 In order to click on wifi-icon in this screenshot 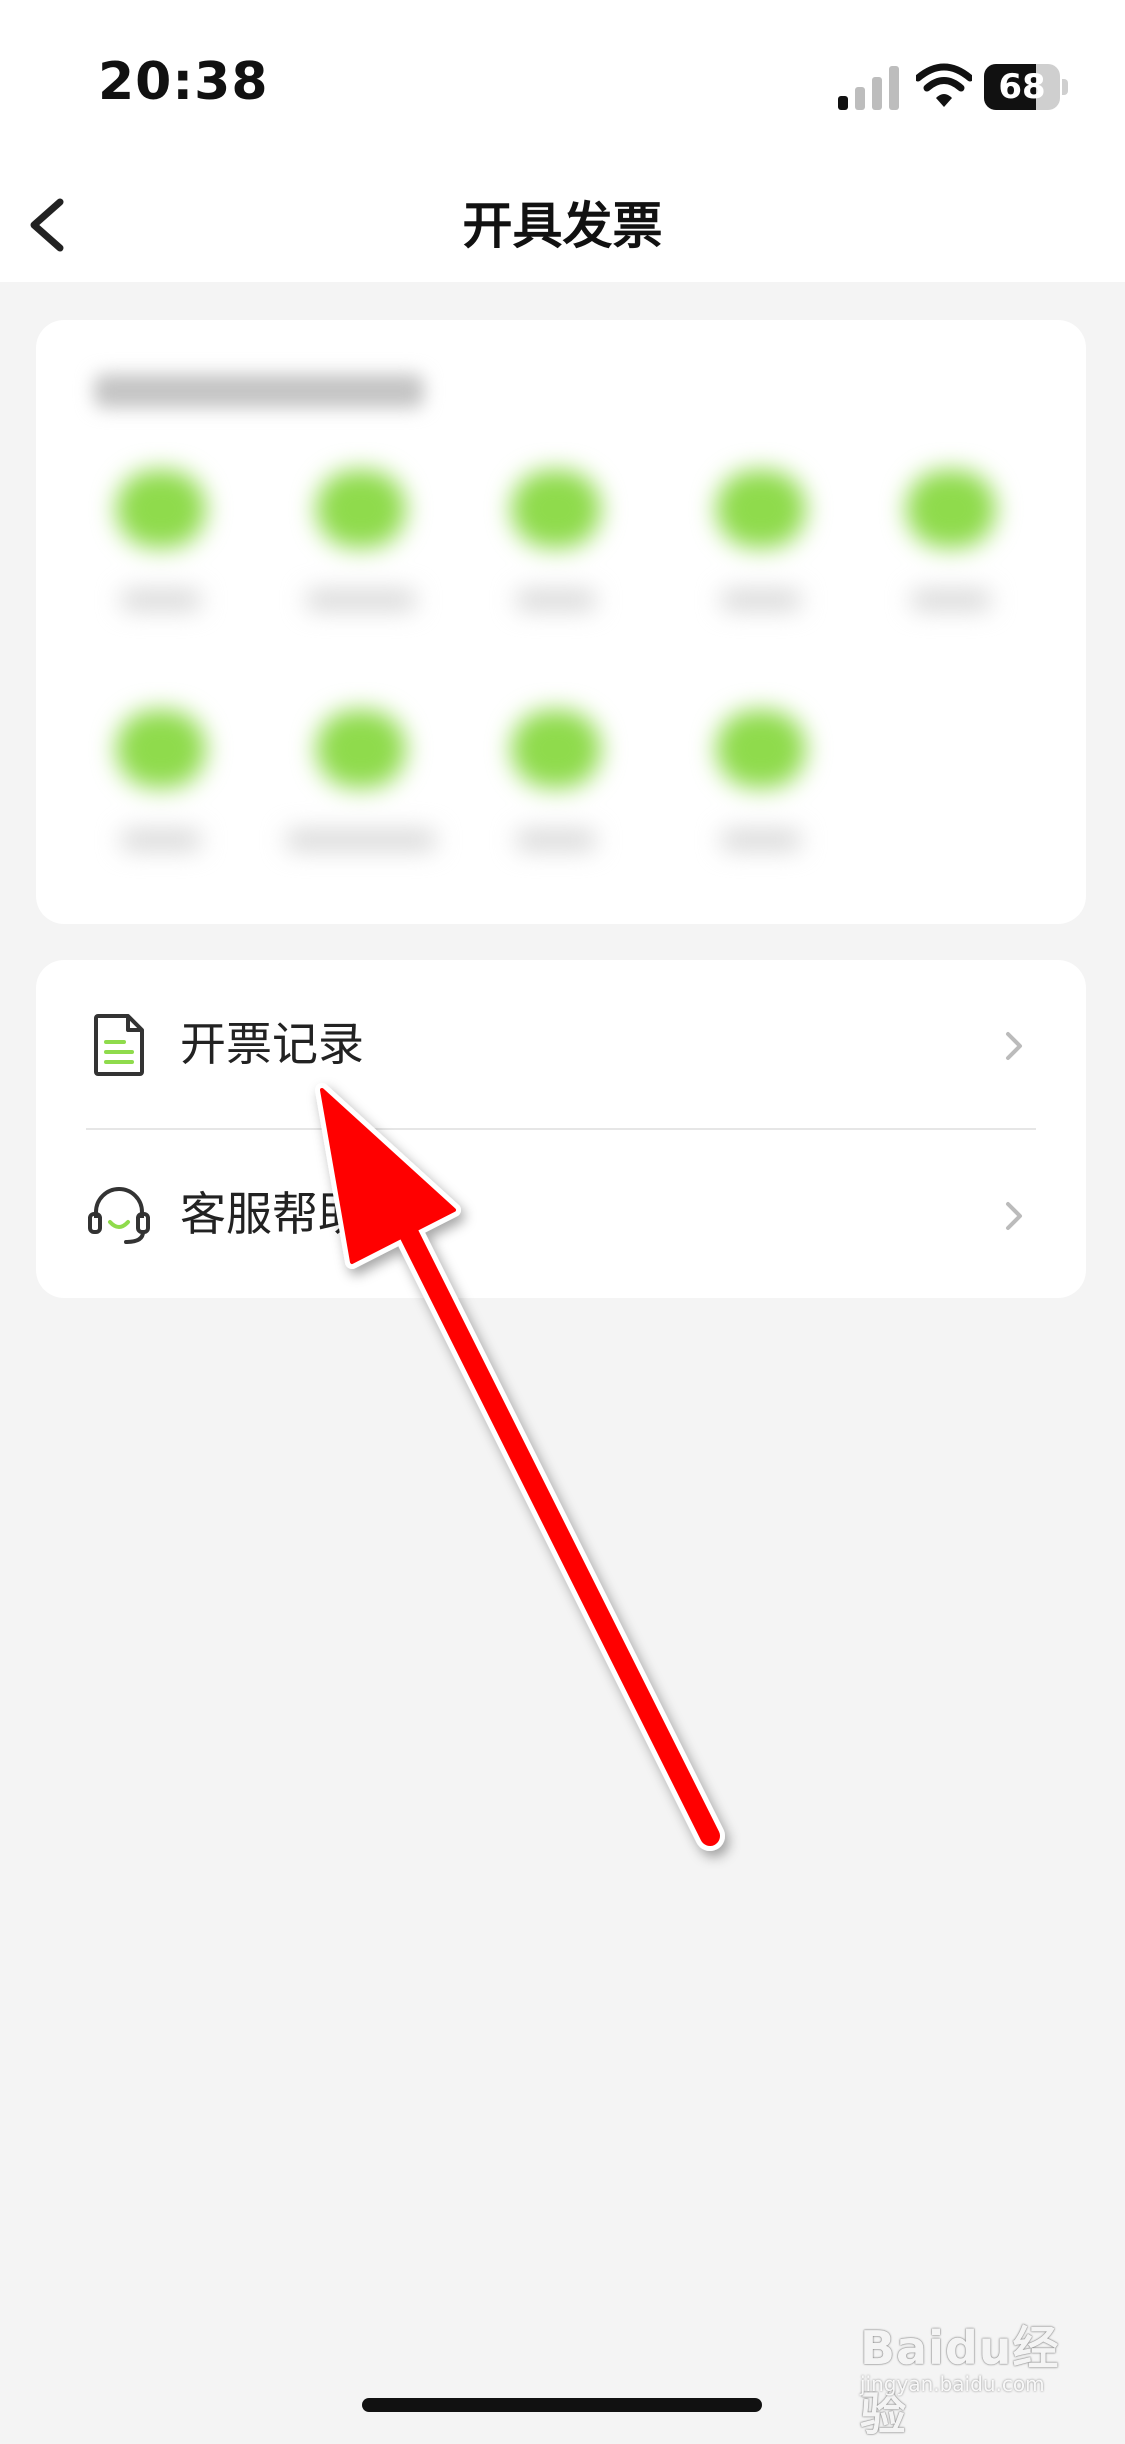, I will do `click(944, 85)`.